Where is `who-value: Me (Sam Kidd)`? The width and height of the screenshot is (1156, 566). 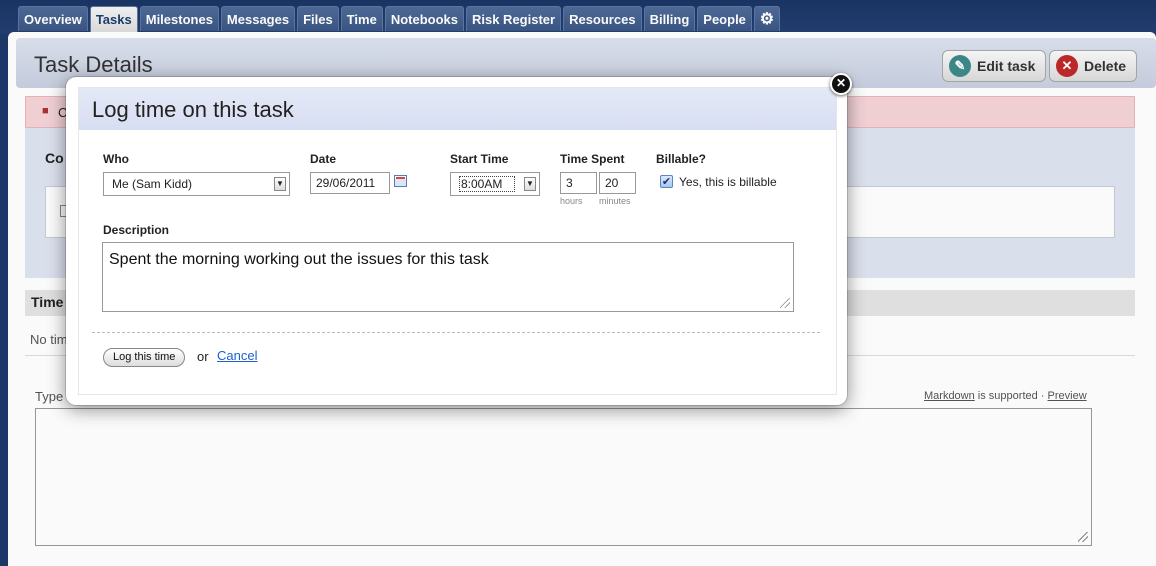 who-value: Me (Sam Kidd) is located at coordinates (152, 184).